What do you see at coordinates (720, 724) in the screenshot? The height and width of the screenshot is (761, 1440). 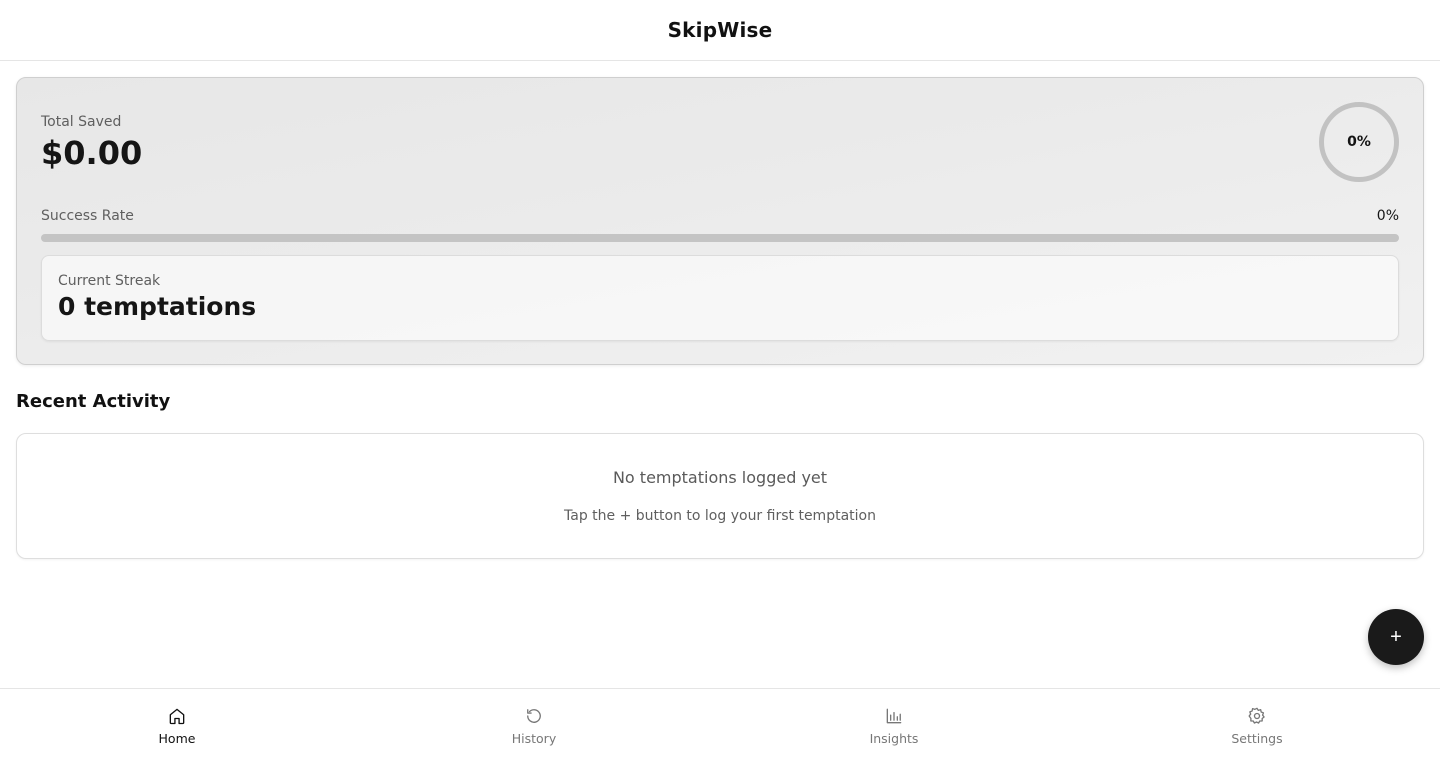 I see `bottom-nav: Home History Insights Settings` at bounding box center [720, 724].